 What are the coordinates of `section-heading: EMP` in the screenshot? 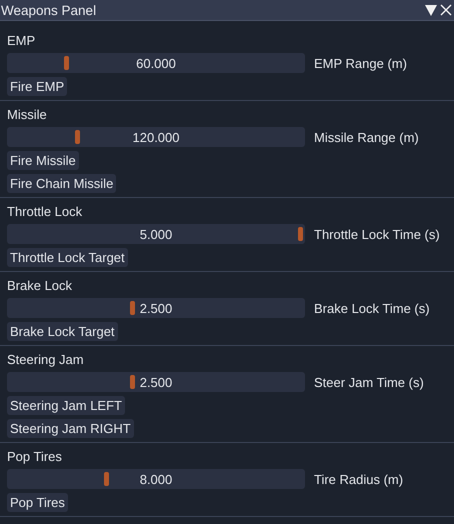 It's located at (21, 41).